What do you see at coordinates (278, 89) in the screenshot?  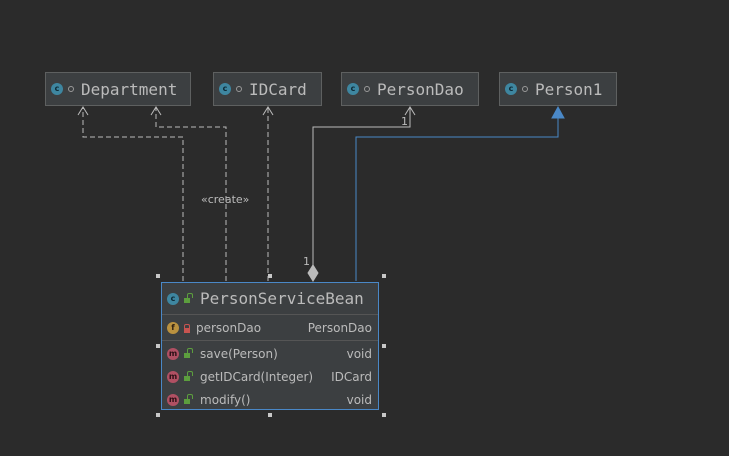 I see `class-name: IDCard` at bounding box center [278, 89].